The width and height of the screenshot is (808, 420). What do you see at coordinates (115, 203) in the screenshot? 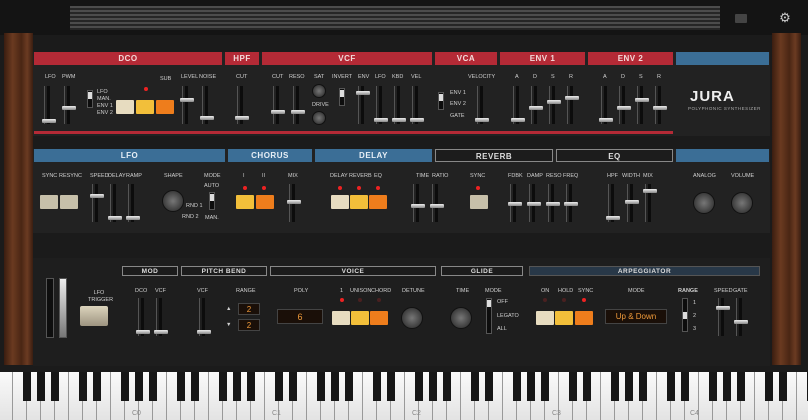
I see `lfo-delay-fader` at bounding box center [115, 203].